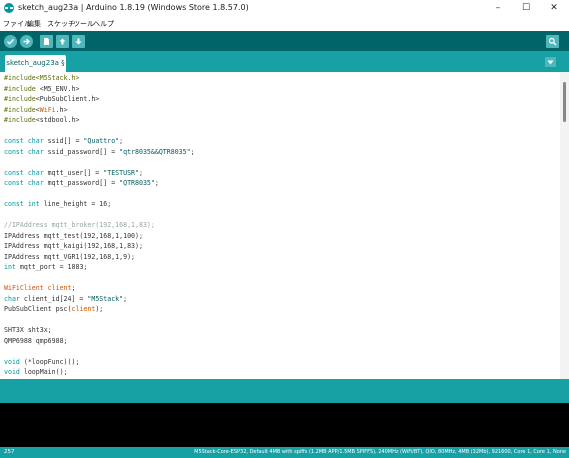  Describe the element at coordinates (75, 204) in the screenshot. I see `code-token: line_height = 16;` at that location.